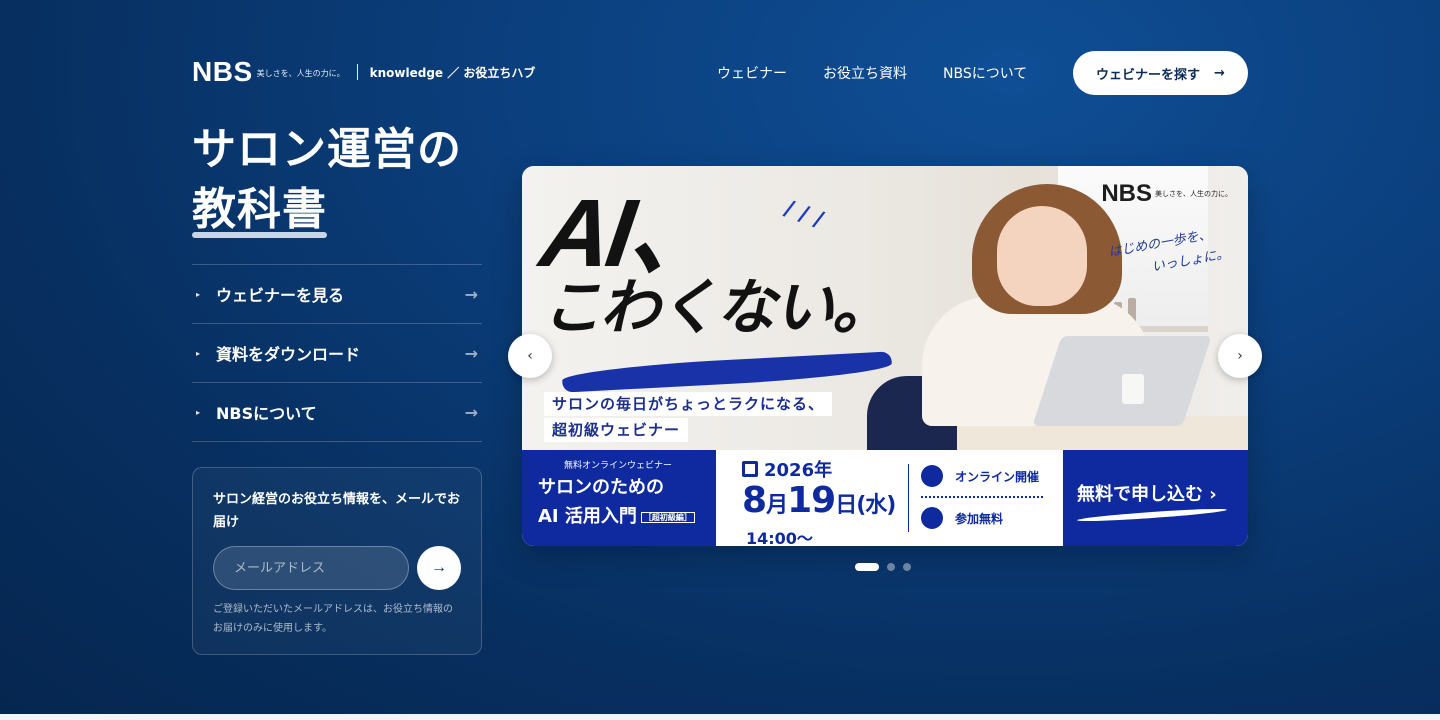  I want to click on apply-button: 無料で申し込む ›, so click(1155, 498).